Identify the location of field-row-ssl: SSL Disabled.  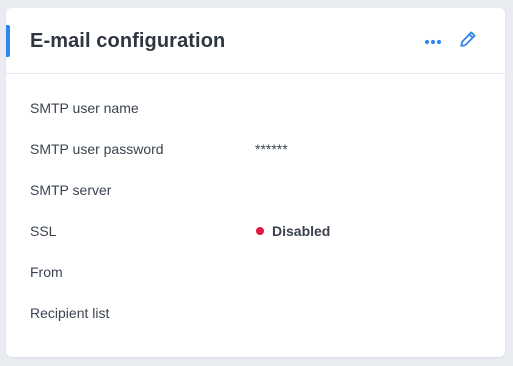
(255, 238).